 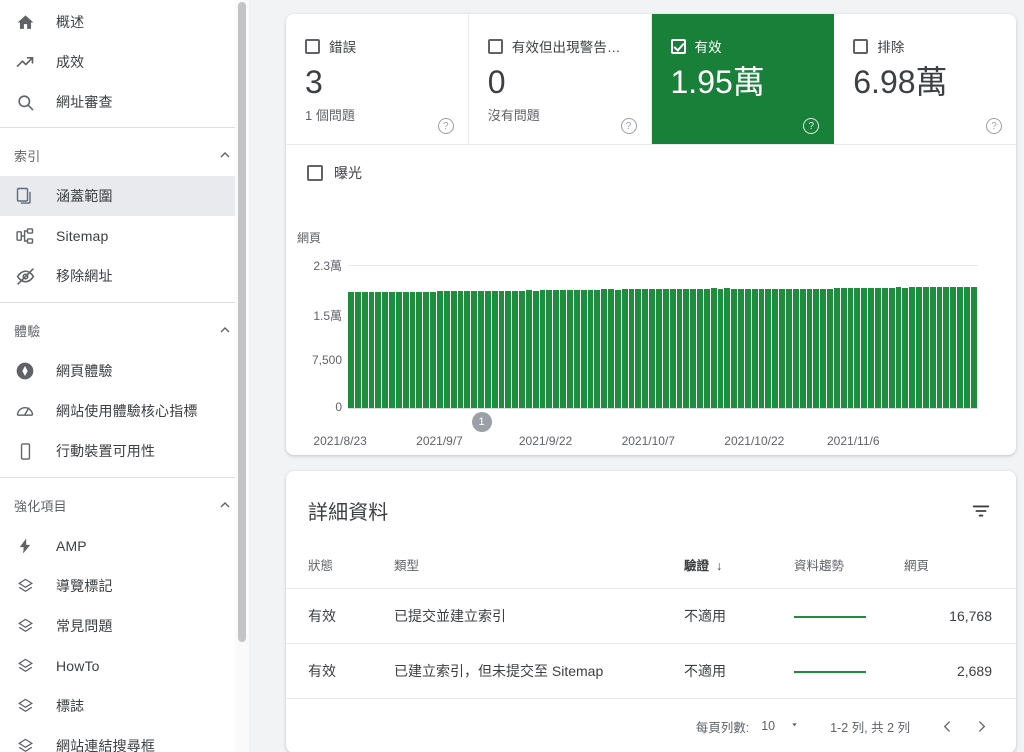 What do you see at coordinates (739, 563) in the screenshot?
I see `column-header-validation: 驗證 ↓` at bounding box center [739, 563].